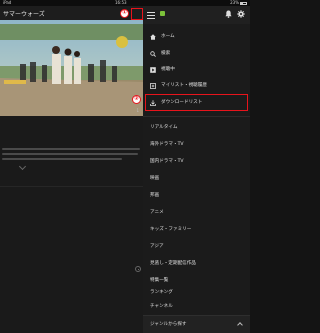 The height and width of the screenshot is (333, 320). Describe the element at coordinates (196, 54) in the screenshot. I see `drawer-item-search: 検索` at that location.